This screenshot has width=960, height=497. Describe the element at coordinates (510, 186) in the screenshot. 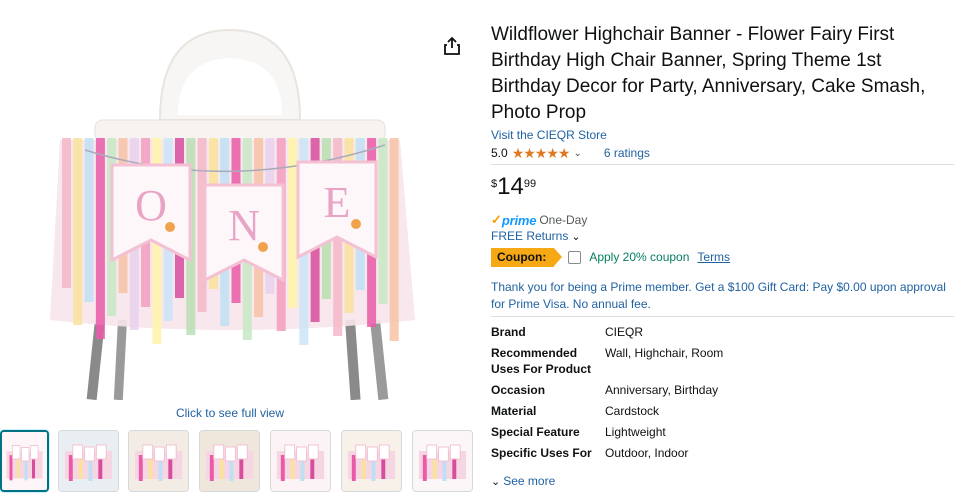

I see `price-whole: 14` at that location.